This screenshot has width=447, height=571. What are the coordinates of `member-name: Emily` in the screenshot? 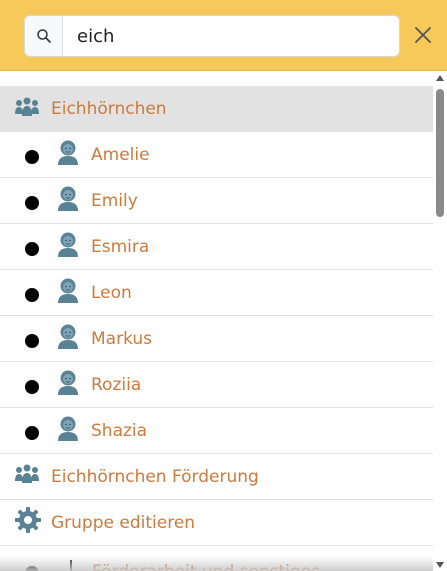 It's located at (114, 200).